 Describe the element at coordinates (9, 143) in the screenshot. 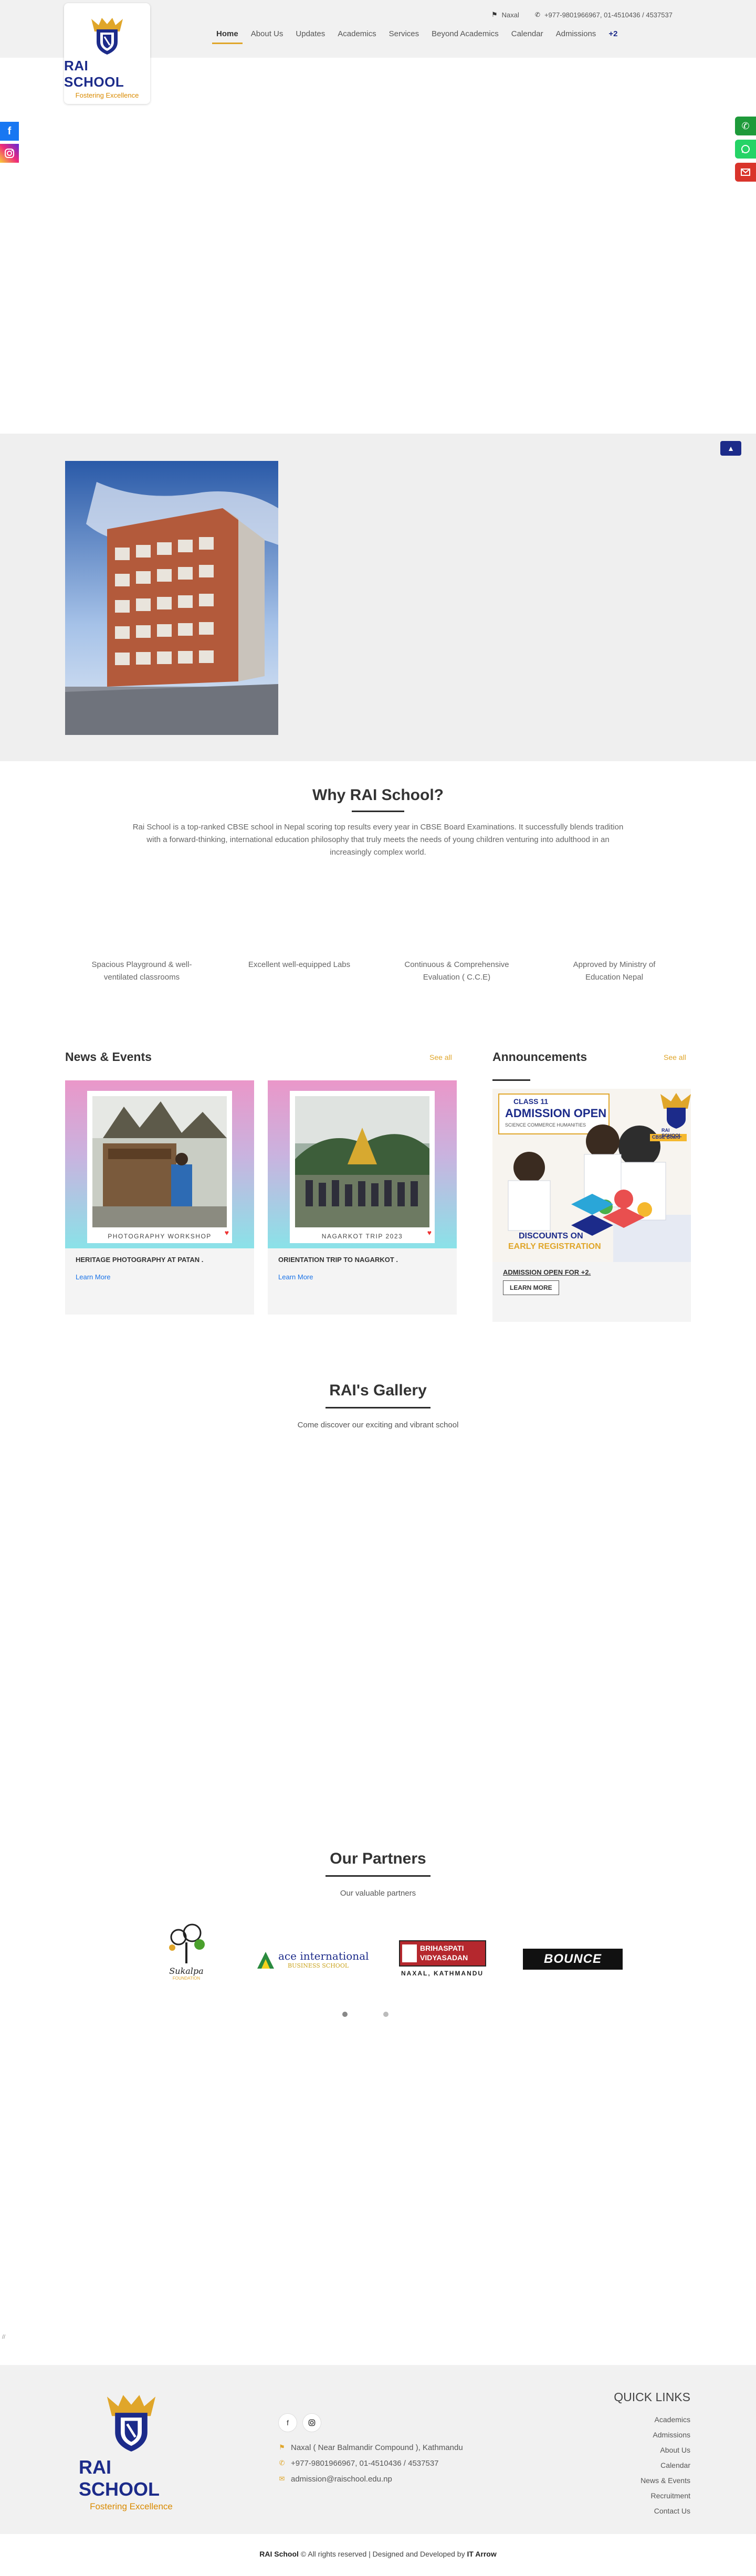

I see `social-sidebar: f` at that location.